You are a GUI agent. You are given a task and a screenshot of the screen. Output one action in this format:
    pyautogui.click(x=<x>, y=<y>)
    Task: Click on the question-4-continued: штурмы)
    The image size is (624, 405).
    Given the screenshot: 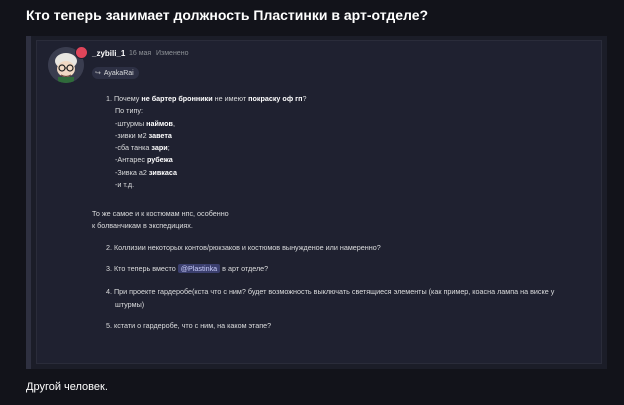 What is the action you would take?
    pyautogui.click(x=130, y=304)
    